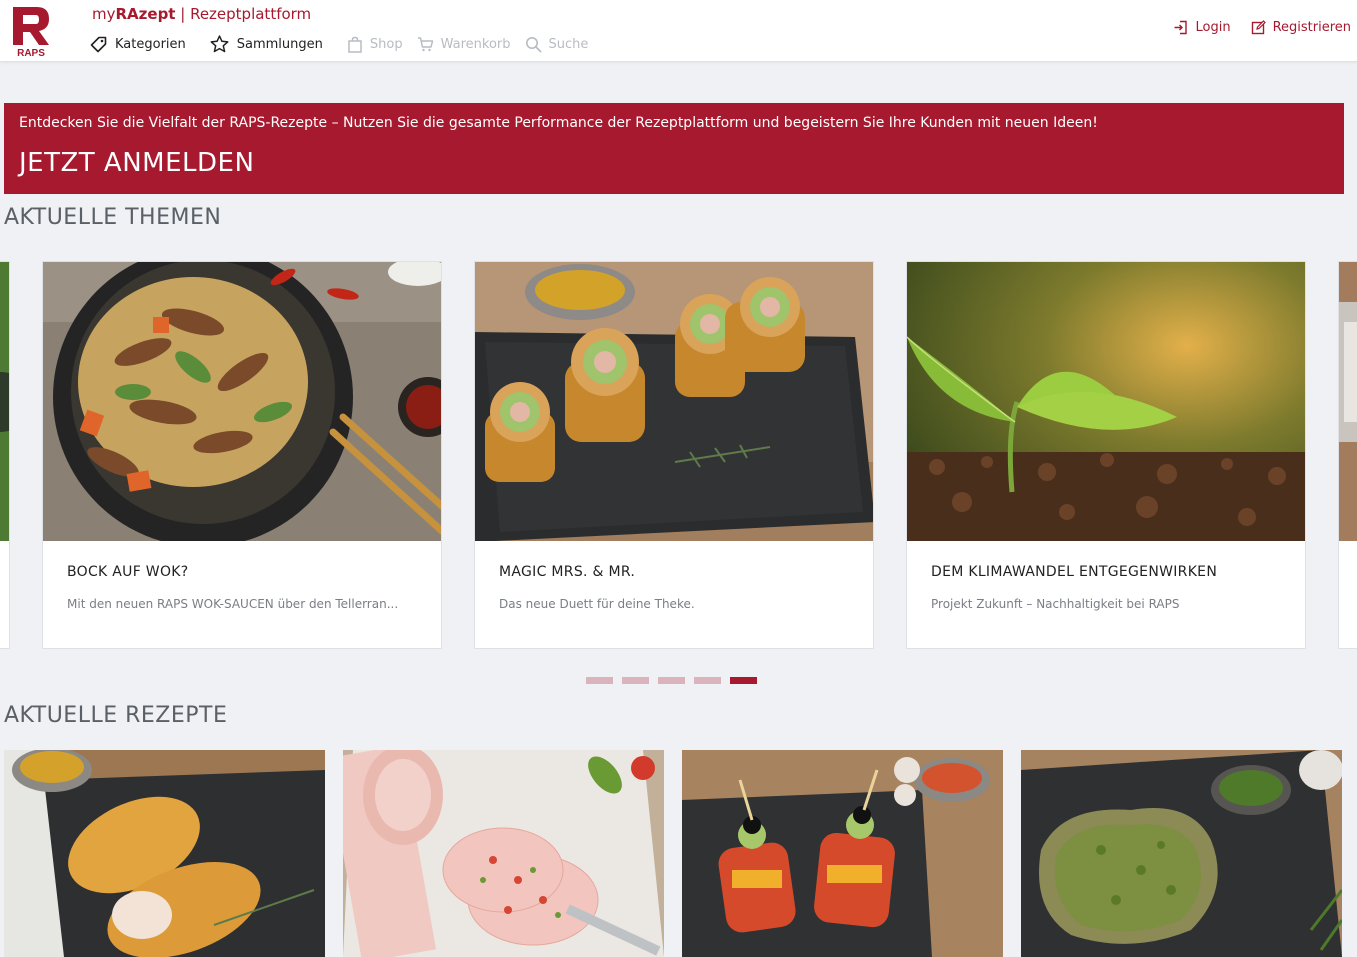 Image resolution: width=1357 pixels, height=957 pixels. I want to click on recipes-heading: AKTUELLE REZEPTE, so click(116, 715).